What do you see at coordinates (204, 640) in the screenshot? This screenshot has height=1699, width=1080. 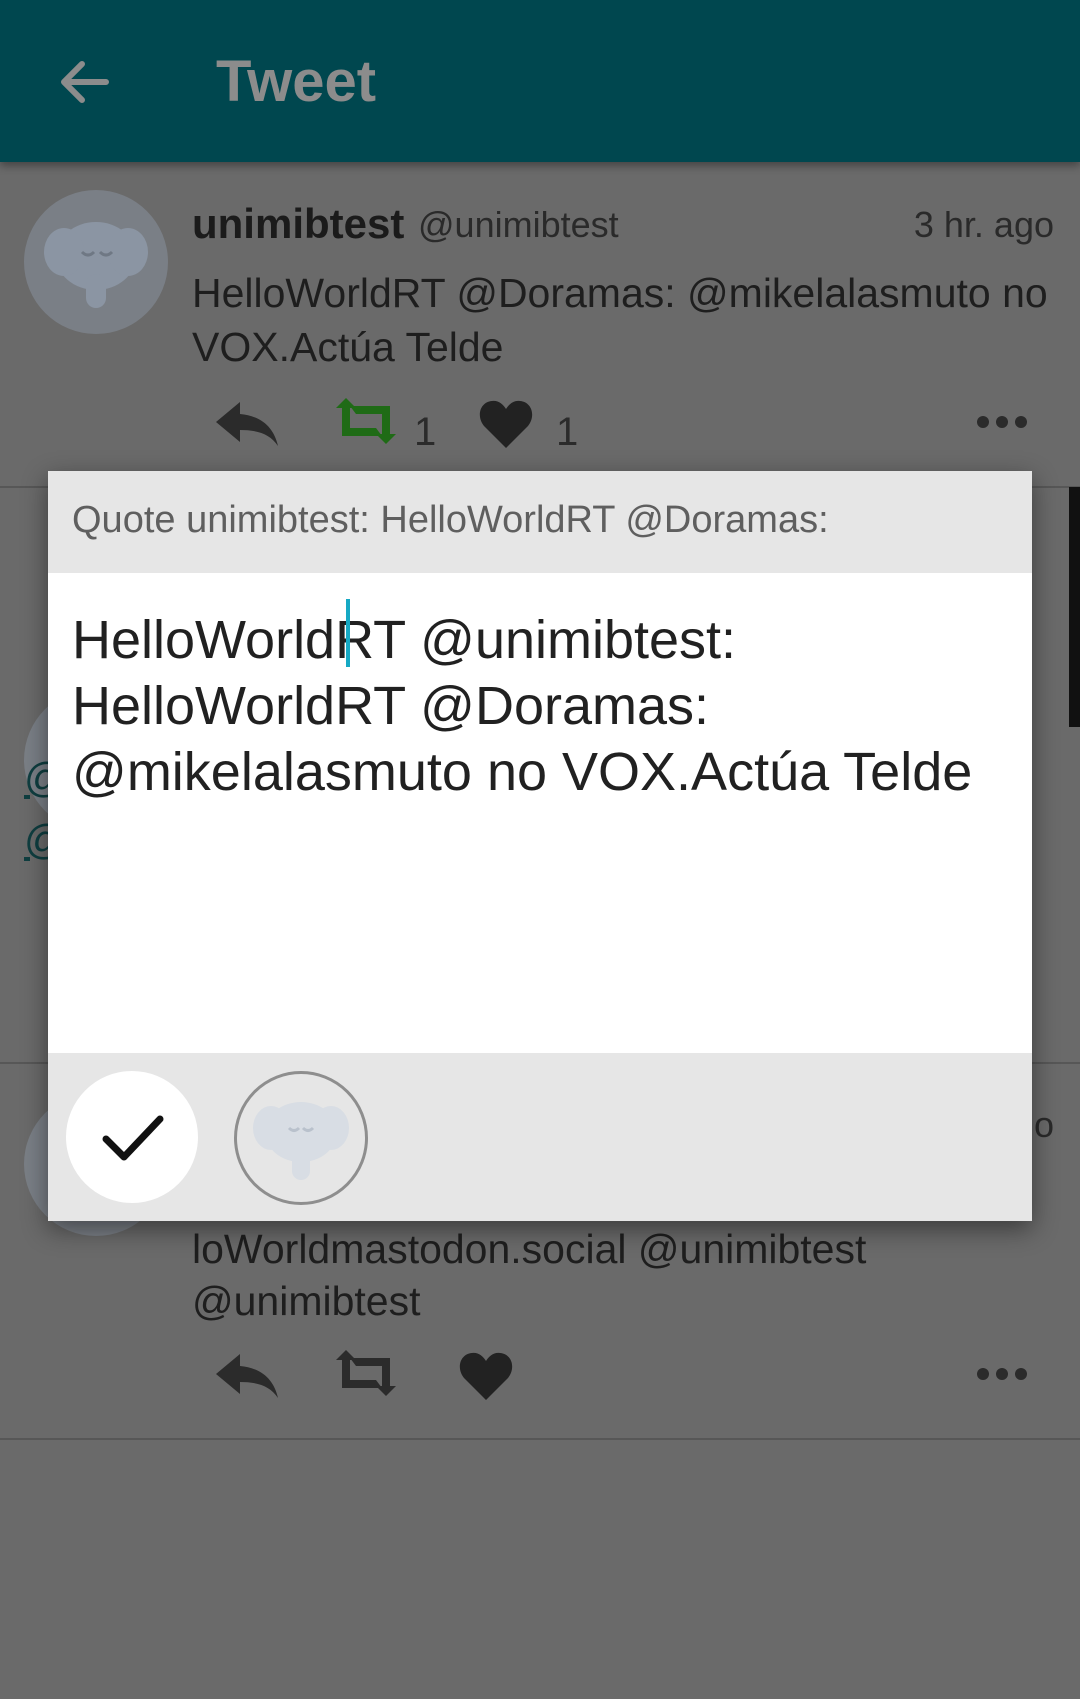 I see `text-before-cursor: HelloWorld` at bounding box center [204, 640].